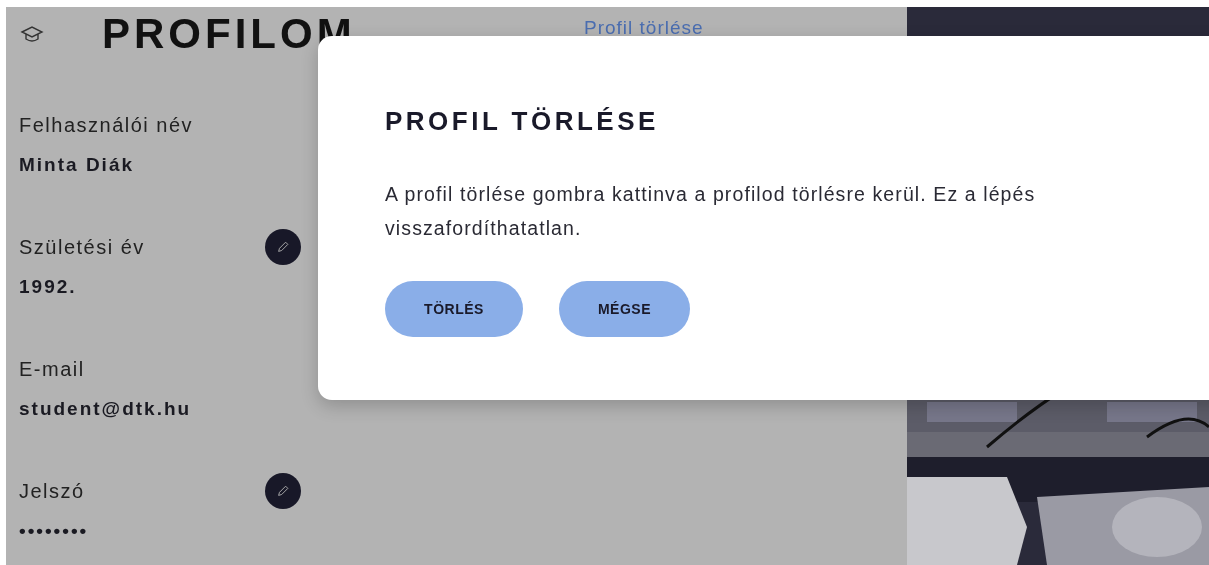 The image size is (1209, 565). What do you see at coordinates (32, 34) in the screenshot?
I see `graduation-cap-icon` at bounding box center [32, 34].